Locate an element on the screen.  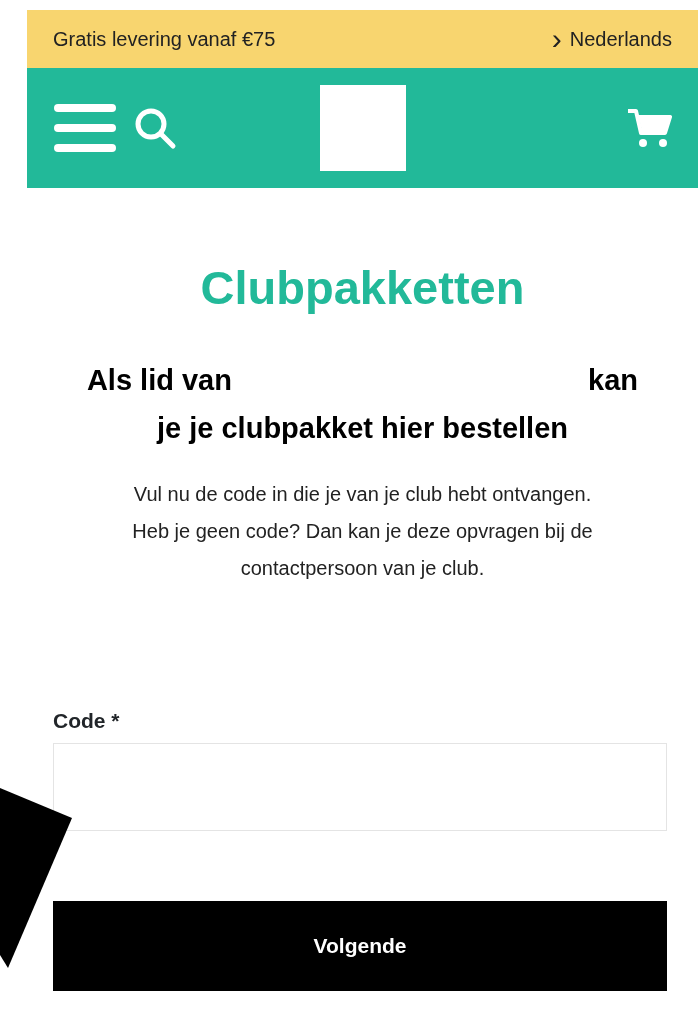
field-label: Code * is located at coordinates (87, 721).